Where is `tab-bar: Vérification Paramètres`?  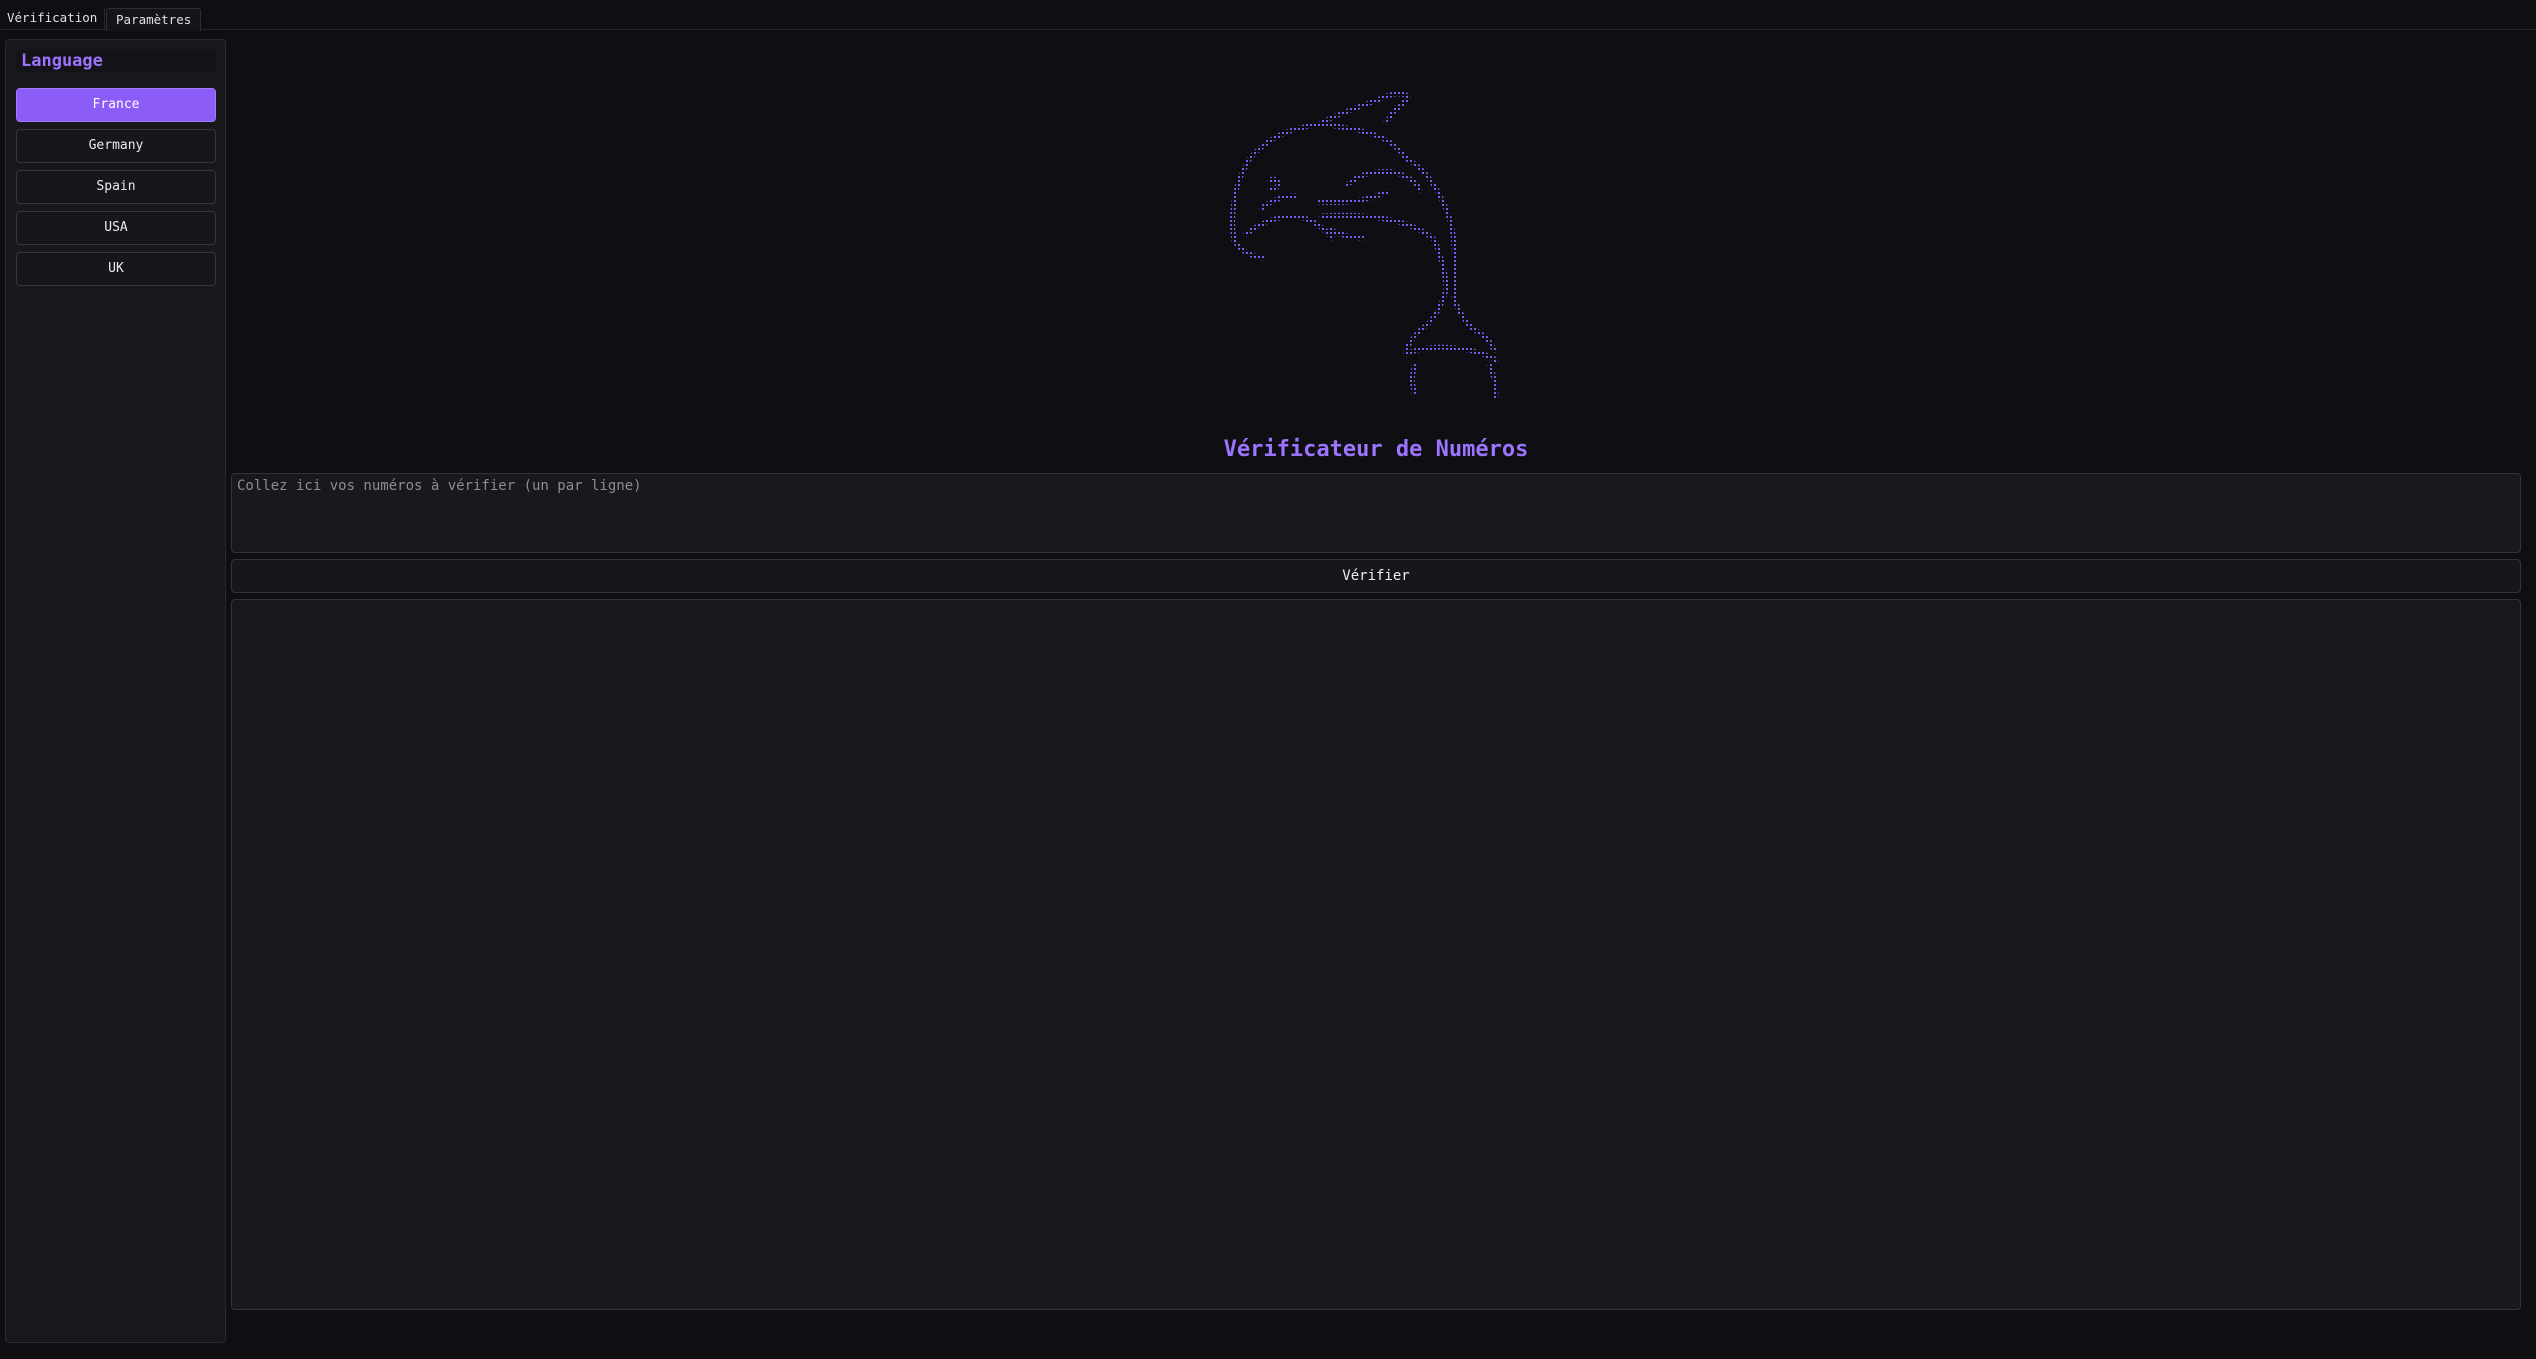 tab-bar: Vérification Paramètres is located at coordinates (1268, 15).